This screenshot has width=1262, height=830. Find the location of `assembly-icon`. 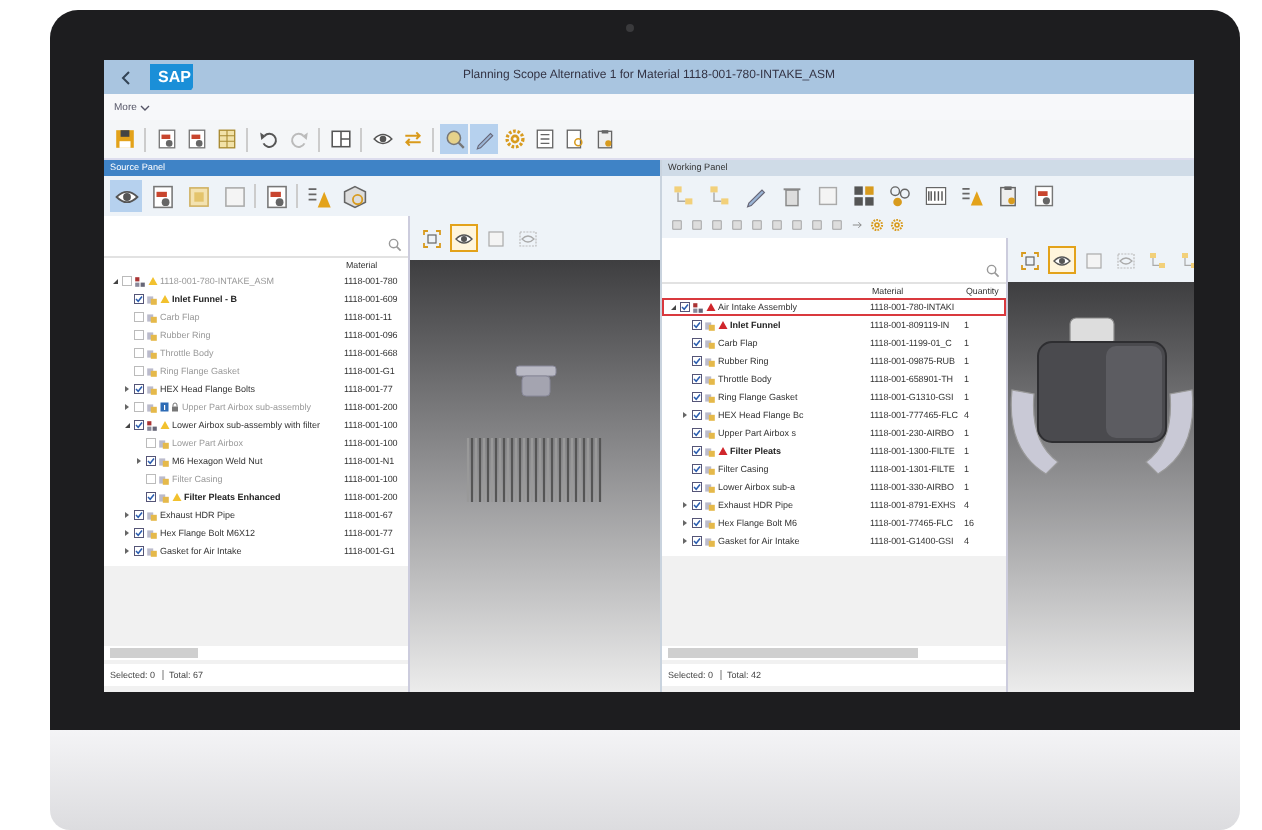

assembly-icon is located at coordinates (698, 307).